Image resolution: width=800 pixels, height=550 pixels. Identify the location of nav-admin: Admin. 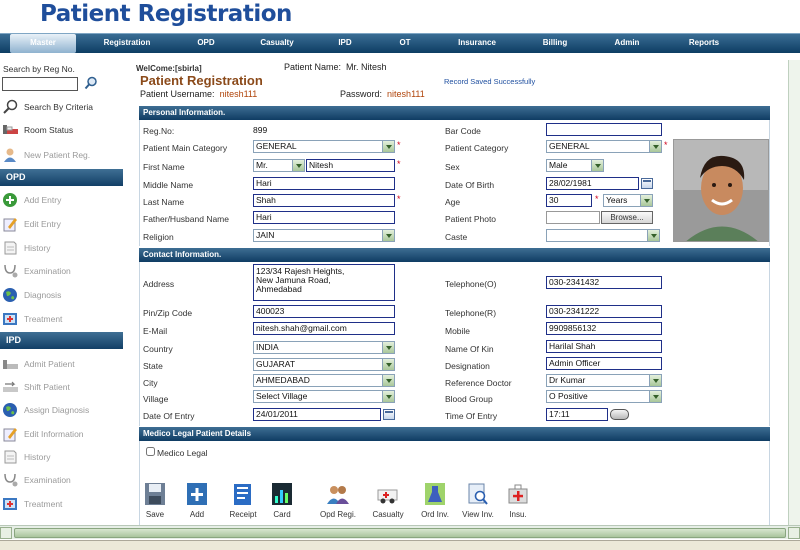
(627, 43).